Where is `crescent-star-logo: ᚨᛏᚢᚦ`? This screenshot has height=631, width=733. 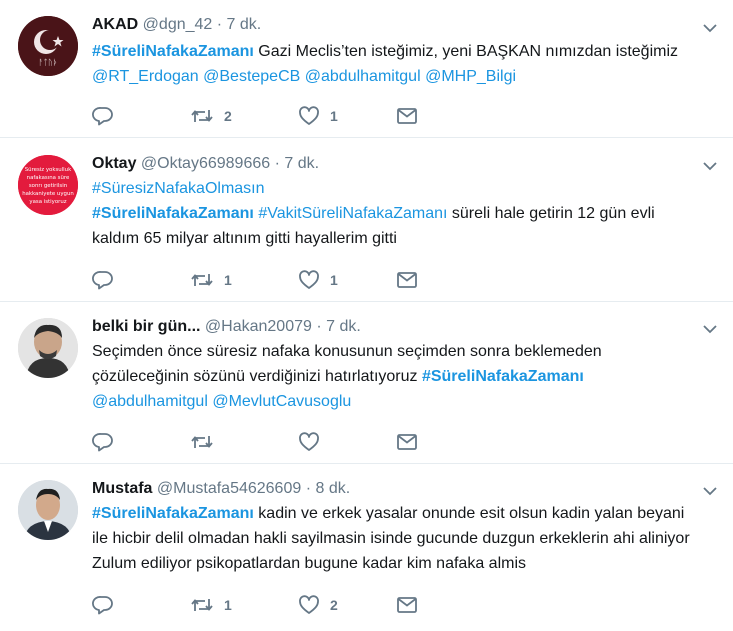
crescent-star-logo: ᚨᛏᚢᚦ is located at coordinates (48, 46).